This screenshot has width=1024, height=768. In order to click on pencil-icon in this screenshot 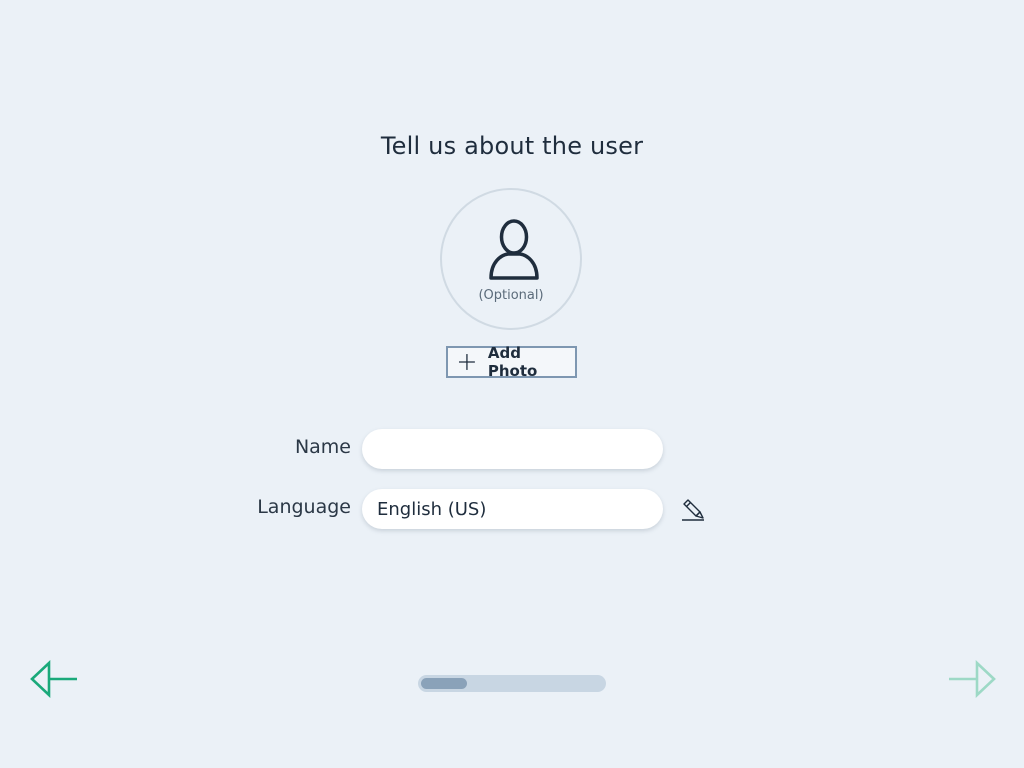, I will do `click(693, 510)`.